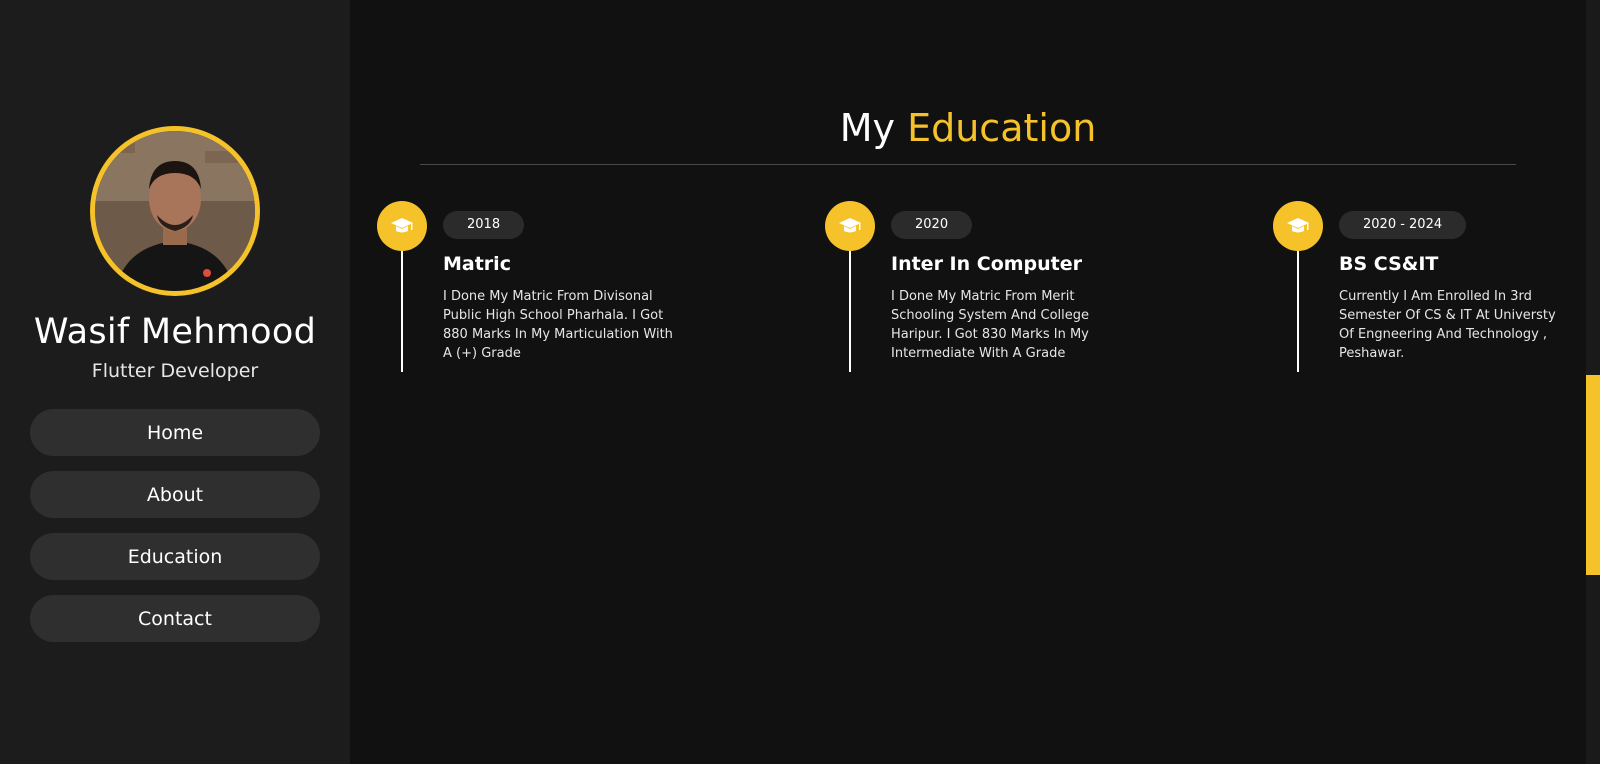  Describe the element at coordinates (1403, 225) in the screenshot. I see `education-year: 2020 - 2024` at that location.